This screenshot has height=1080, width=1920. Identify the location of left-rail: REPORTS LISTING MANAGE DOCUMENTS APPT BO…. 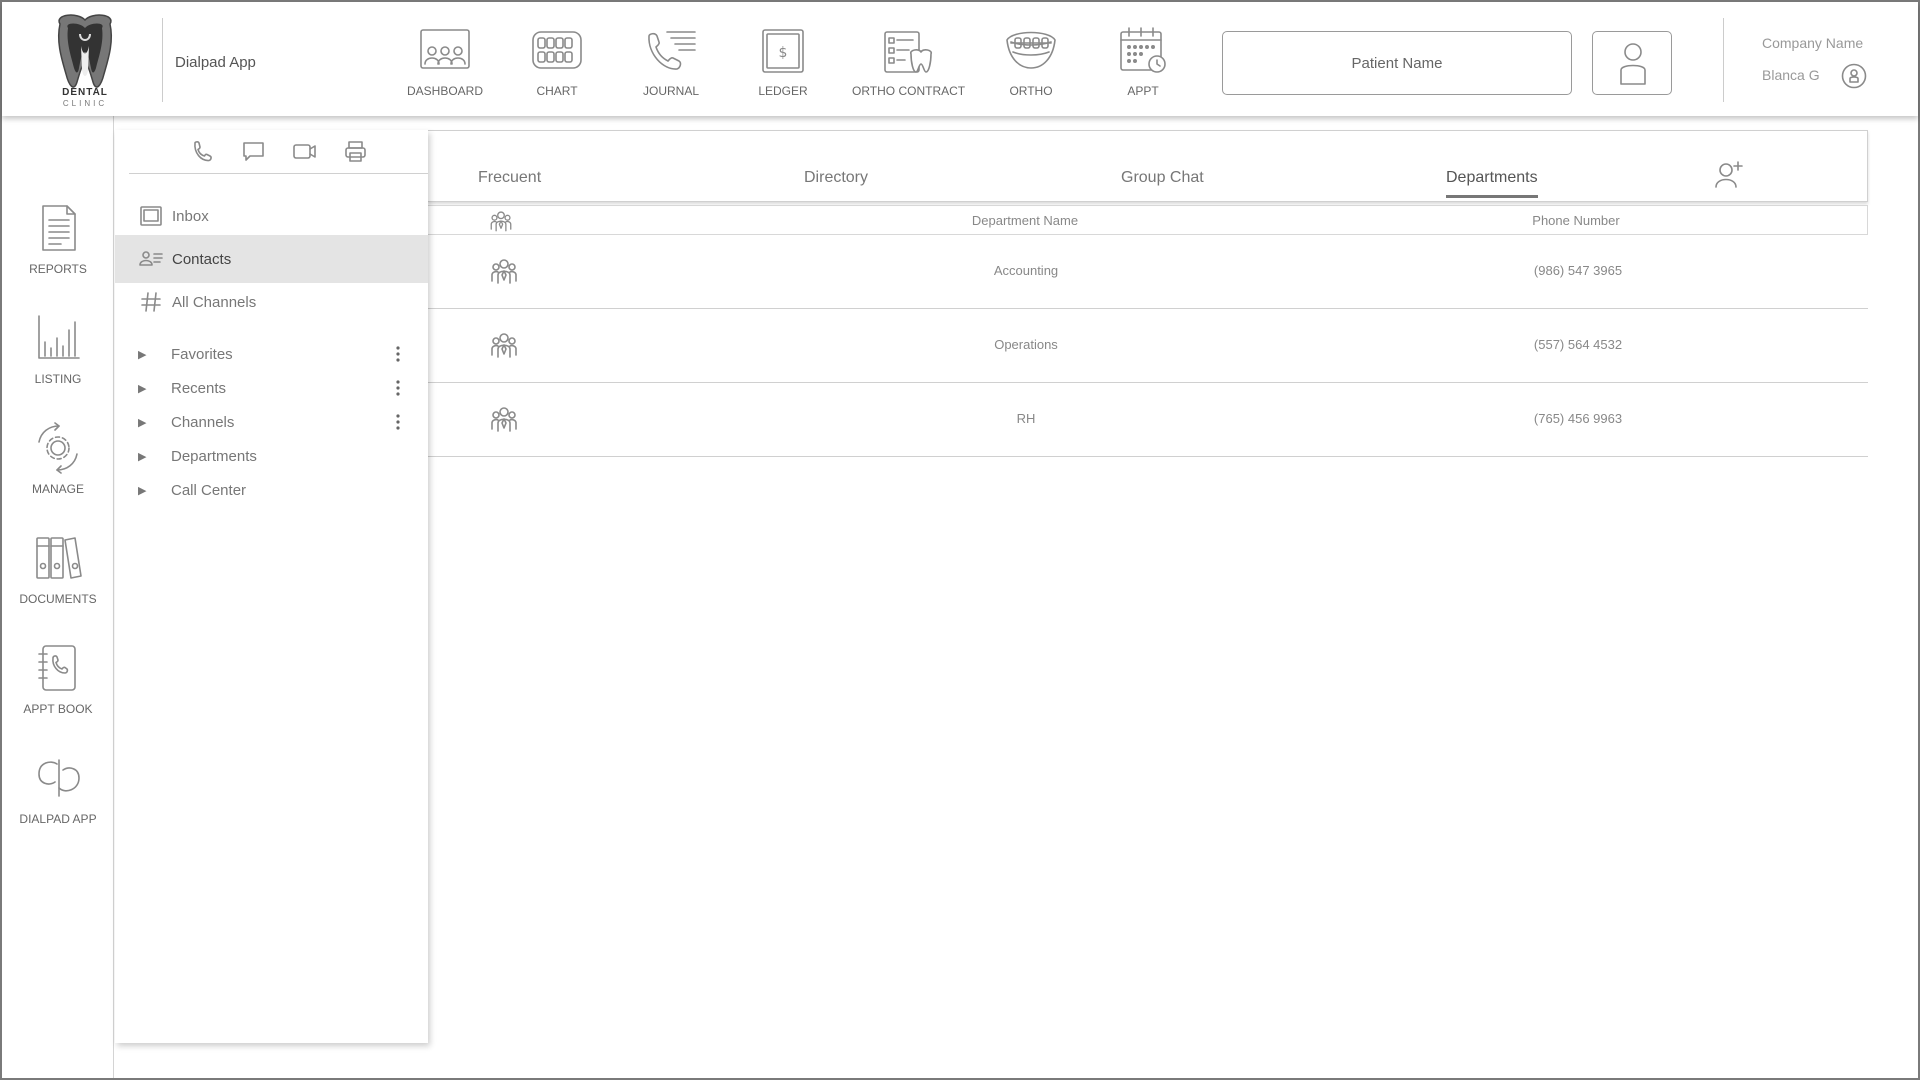
(58, 597).